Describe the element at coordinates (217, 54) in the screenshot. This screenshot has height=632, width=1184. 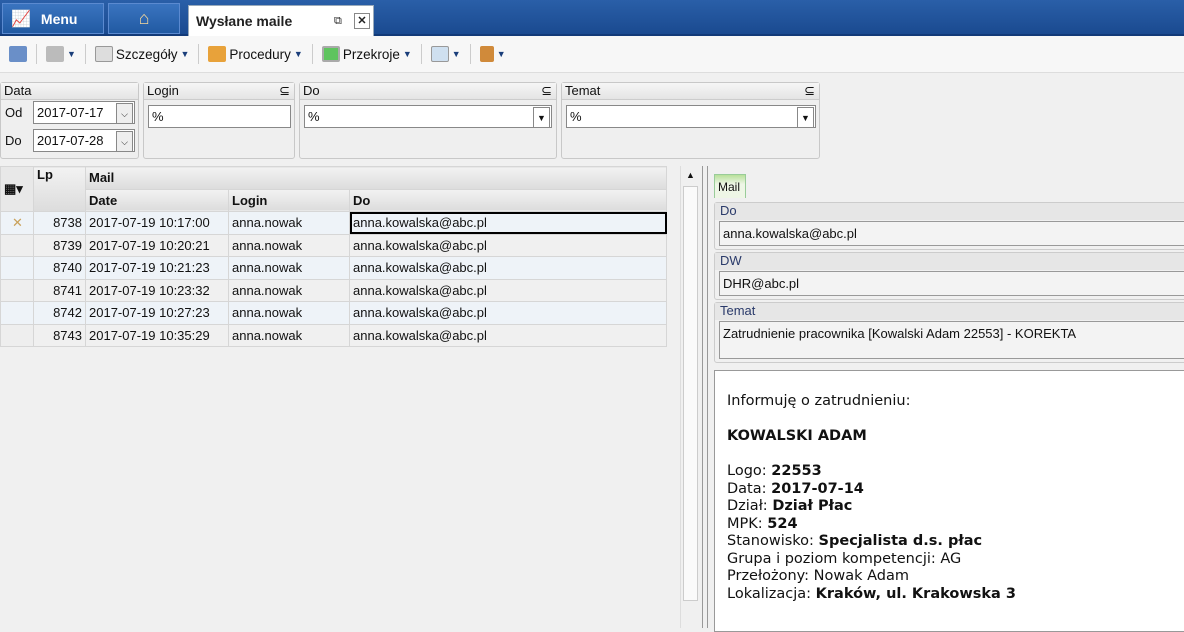
I see `gear-page-icon` at that location.